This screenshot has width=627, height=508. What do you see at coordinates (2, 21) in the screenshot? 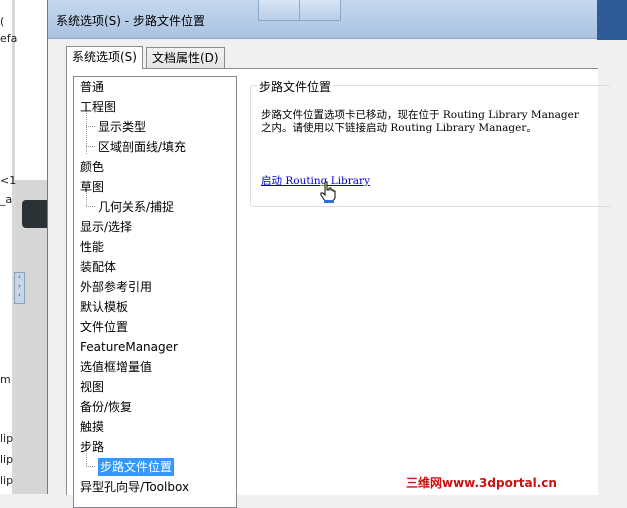
I see `background-text: (` at bounding box center [2, 21].